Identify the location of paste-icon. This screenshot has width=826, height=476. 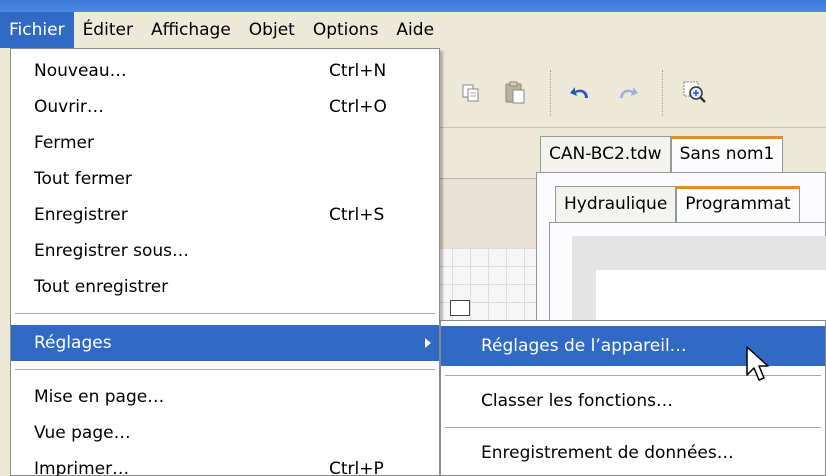
(515, 93).